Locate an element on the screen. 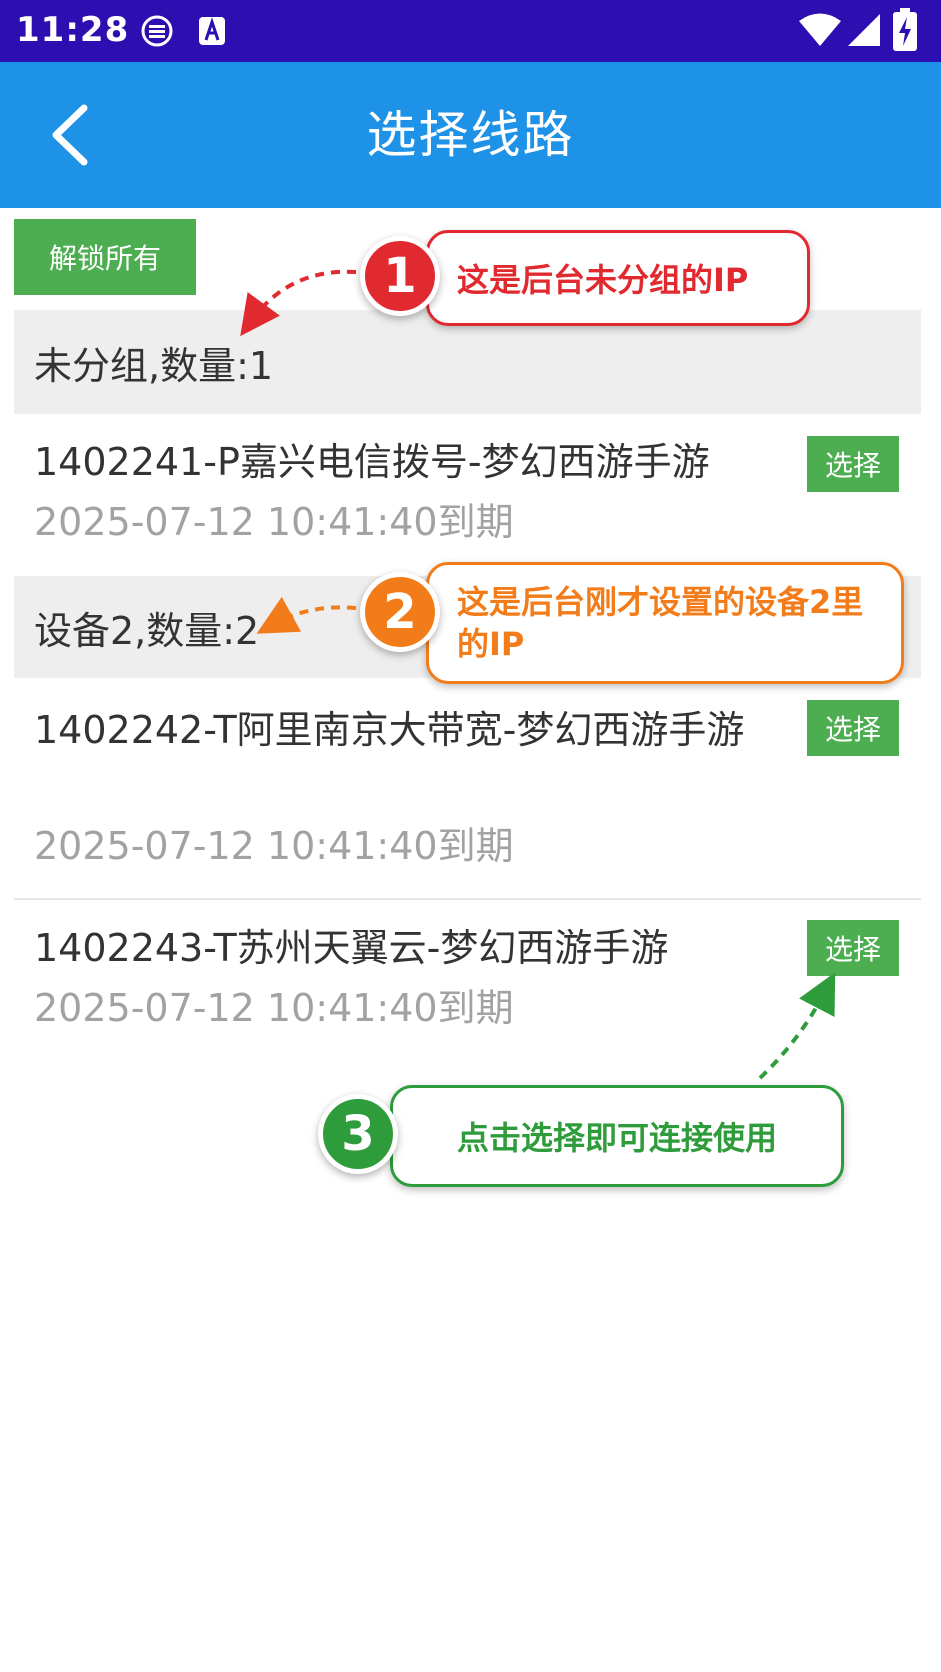 The width and height of the screenshot is (941, 1672). annotation-callout-3: 点击选择即可连接使用 is located at coordinates (617, 1136).